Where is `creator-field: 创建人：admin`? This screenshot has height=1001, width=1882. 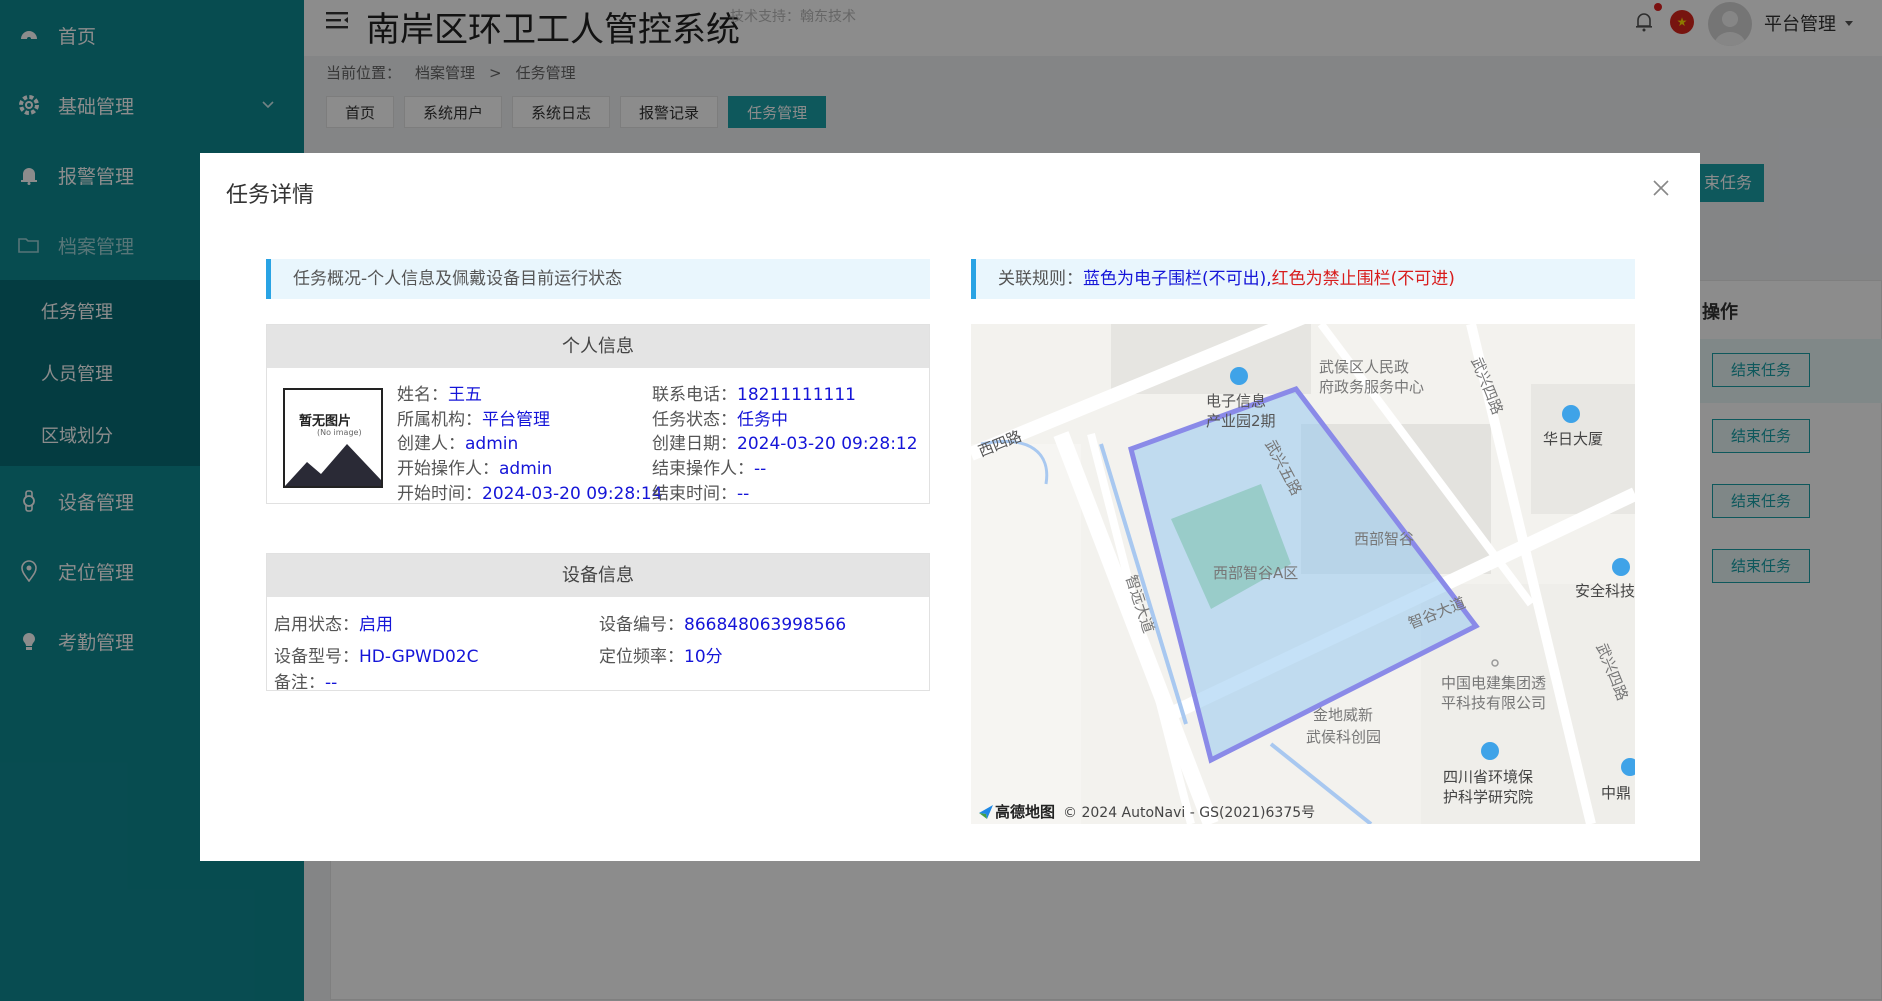 creator-field: 创建人：admin is located at coordinates (458, 444).